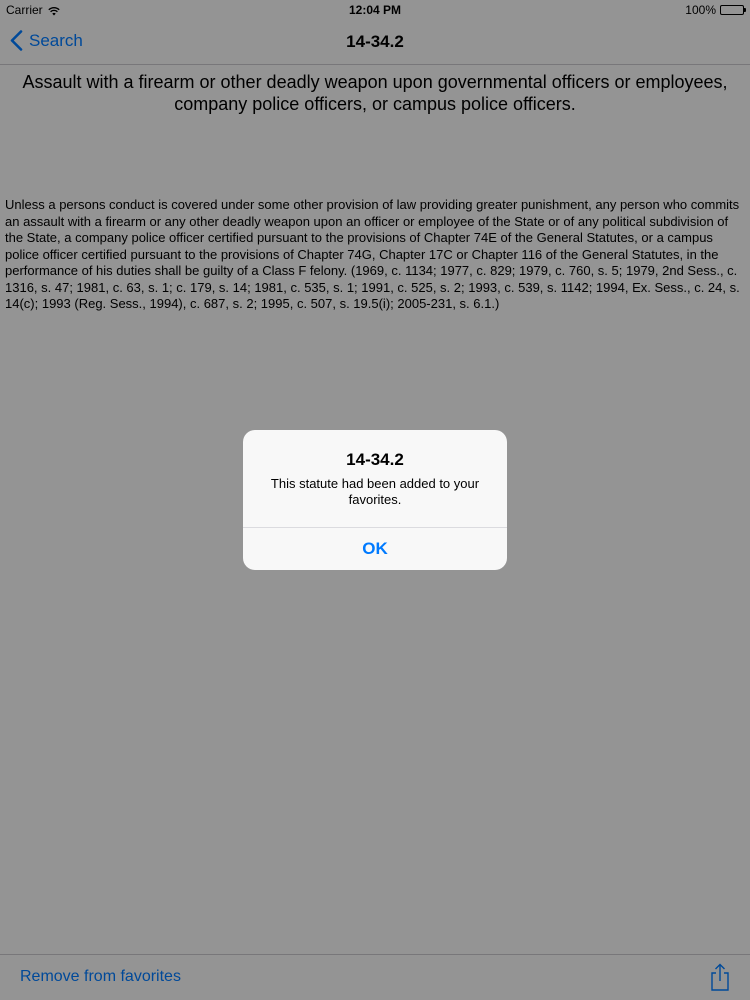  I want to click on alert-title: 14-34.2, so click(375, 459).